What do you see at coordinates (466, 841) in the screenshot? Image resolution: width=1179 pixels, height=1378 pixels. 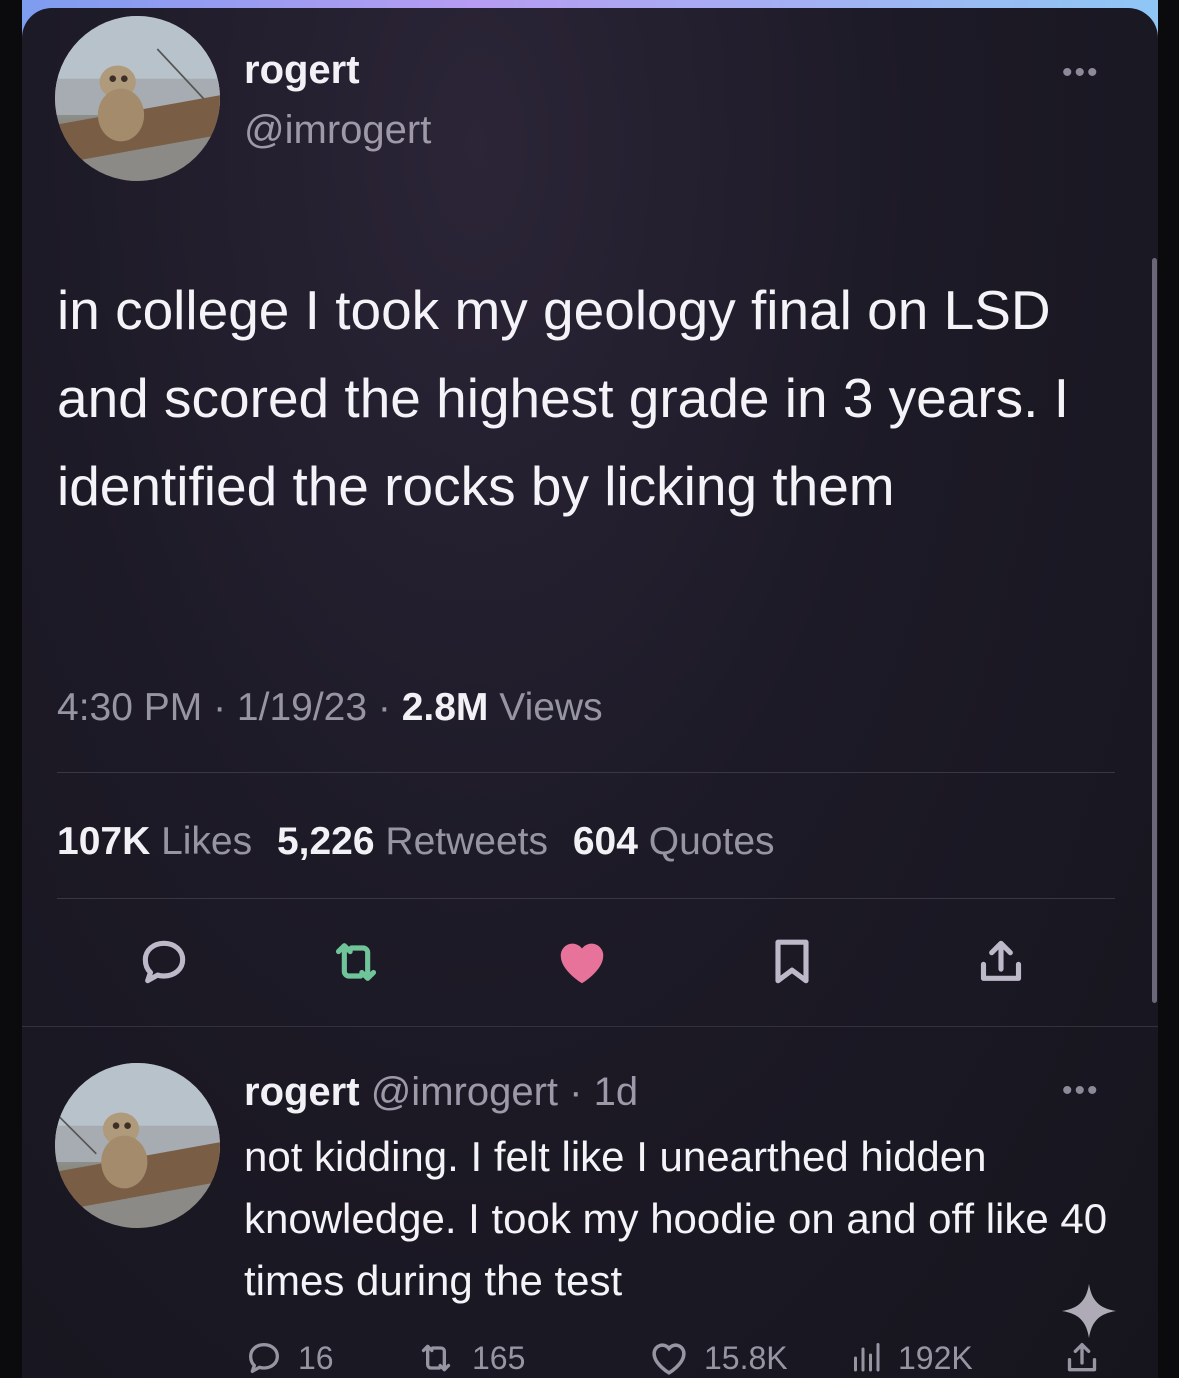 I see `retweets-label: Retweets` at bounding box center [466, 841].